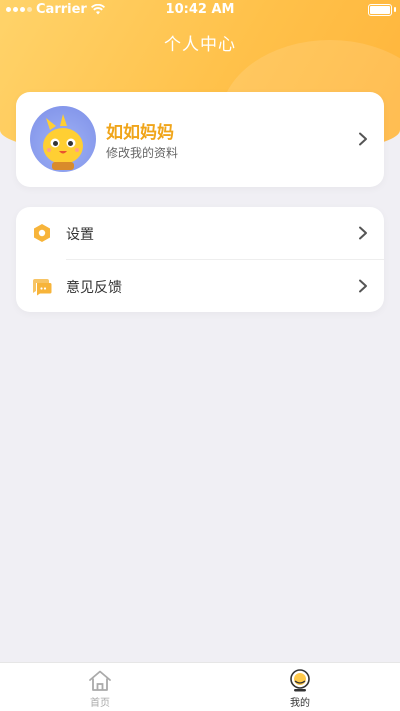 Image resolution: width=400 pixels, height=711 pixels. I want to click on menu-card: 设置 意见反馈, so click(200, 259).